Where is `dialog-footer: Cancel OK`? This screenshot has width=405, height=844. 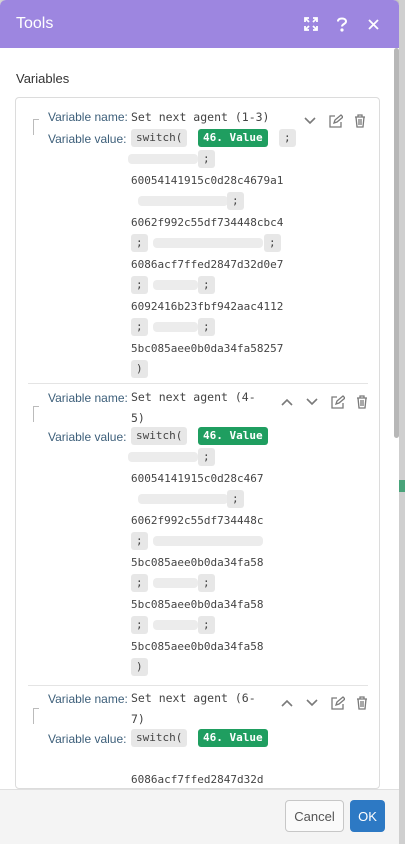 dialog-footer: Cancel OK is located at coordinates (199, 816).